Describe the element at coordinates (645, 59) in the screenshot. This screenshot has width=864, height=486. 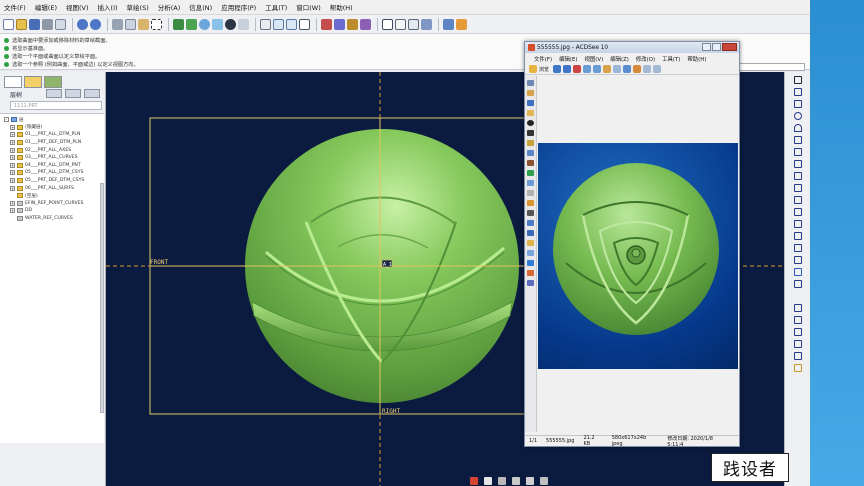
I see `acd-menu-modify: 修改(O)` at that location.